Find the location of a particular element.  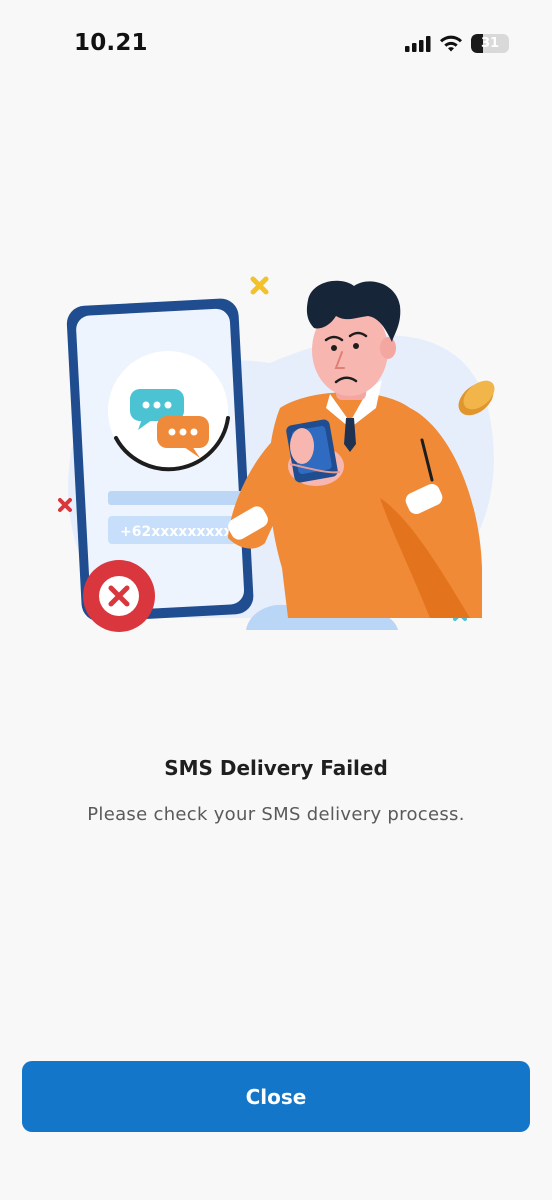

status-bar: 10.21 31 is located at coordinates (276, 45).